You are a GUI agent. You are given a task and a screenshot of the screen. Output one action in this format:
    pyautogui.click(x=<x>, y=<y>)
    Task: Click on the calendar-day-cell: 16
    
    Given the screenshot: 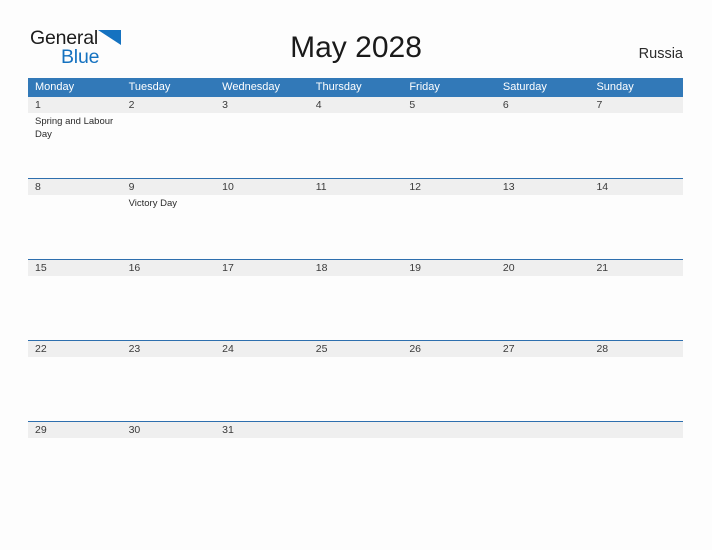 What is the action you would take?
    pyautogui.click(x=169, y=300)
    